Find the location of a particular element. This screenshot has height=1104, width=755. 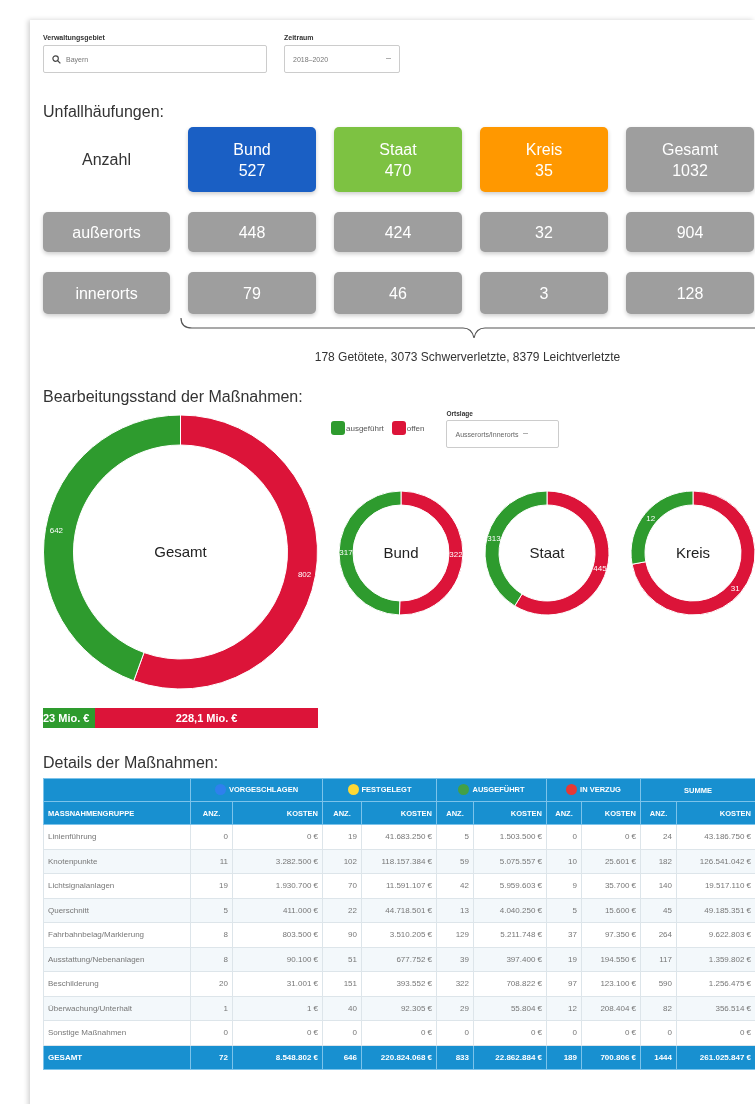

table-cell: 5.959.603 € is located at coordinates (510, 885).